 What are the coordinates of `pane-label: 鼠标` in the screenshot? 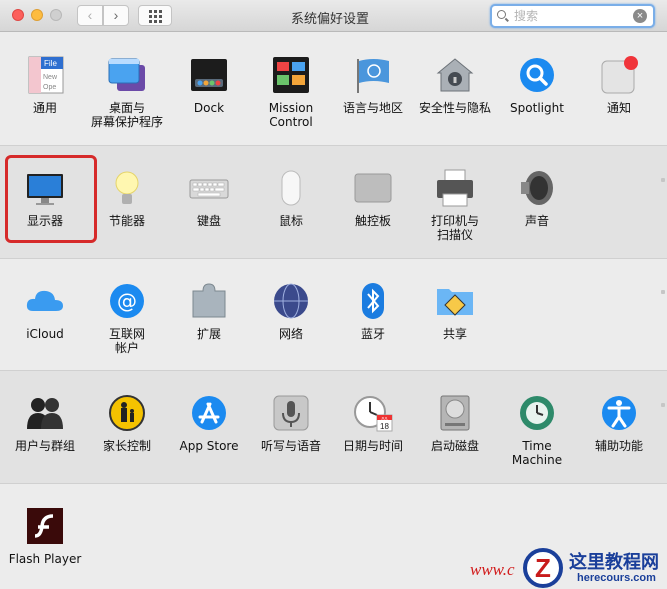 It's located at (290, 221).